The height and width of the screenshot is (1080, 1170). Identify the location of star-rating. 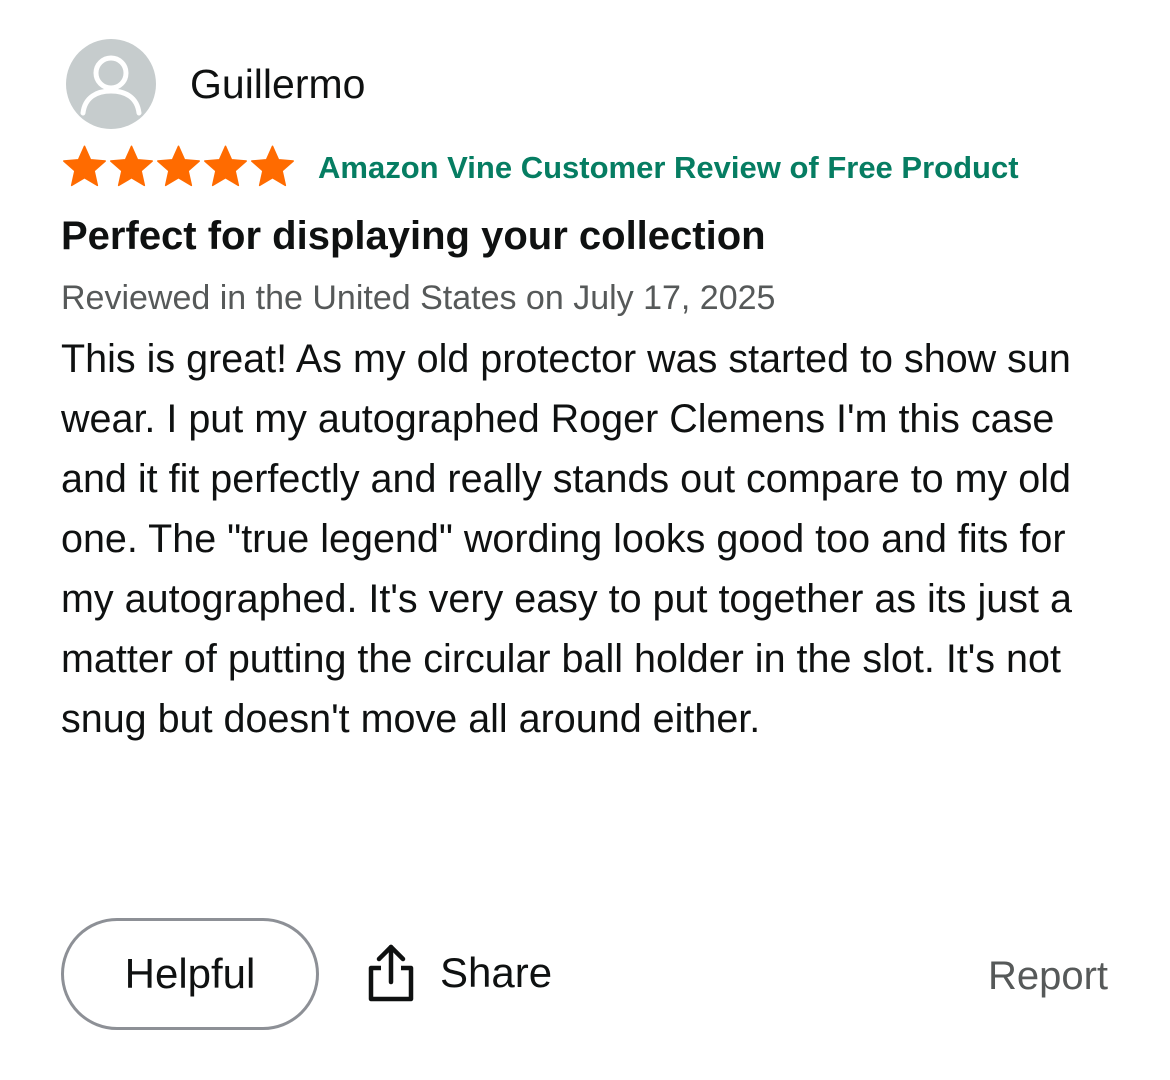
(178, 168).